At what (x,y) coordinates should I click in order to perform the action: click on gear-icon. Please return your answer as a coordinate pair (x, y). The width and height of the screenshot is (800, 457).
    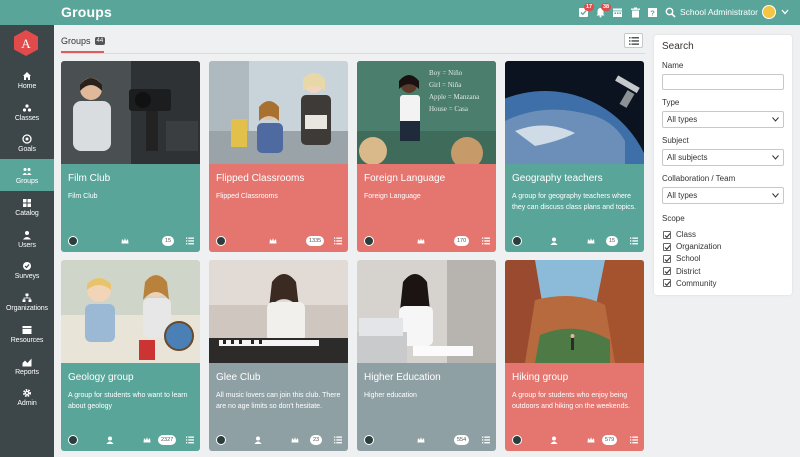
    Looking at the image, I should click on (27, 392).